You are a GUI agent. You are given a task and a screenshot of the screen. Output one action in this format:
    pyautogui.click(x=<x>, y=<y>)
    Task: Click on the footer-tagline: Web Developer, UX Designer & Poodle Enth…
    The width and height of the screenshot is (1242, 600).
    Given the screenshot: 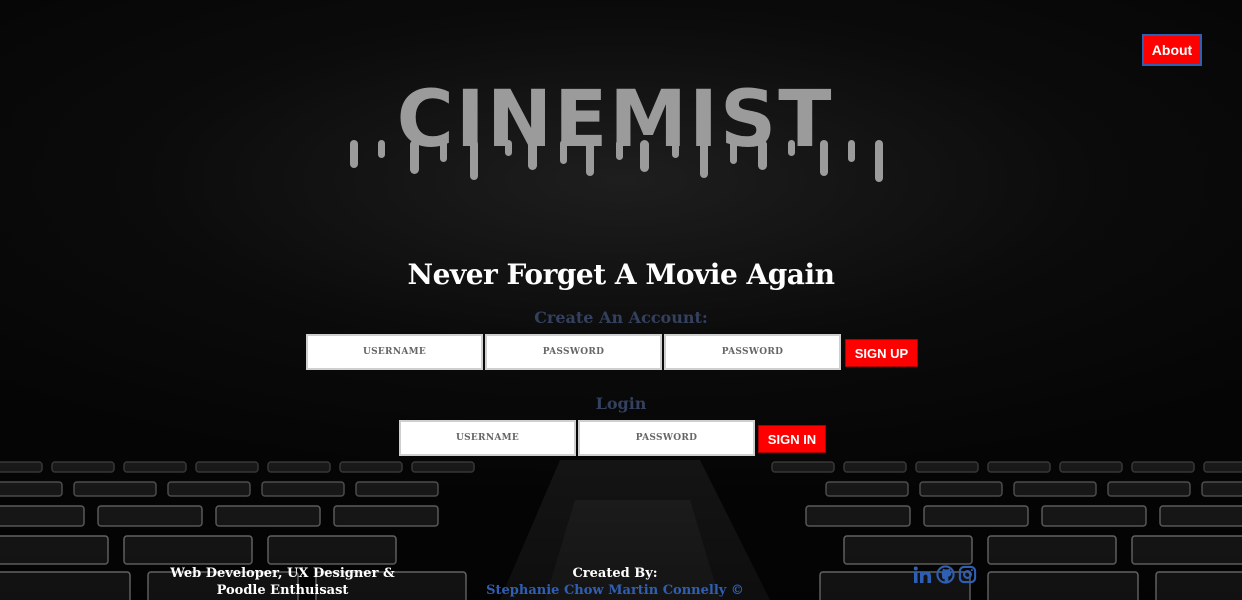 What is the action you would take?
    pyautogui.click(x=282, y=582)
    